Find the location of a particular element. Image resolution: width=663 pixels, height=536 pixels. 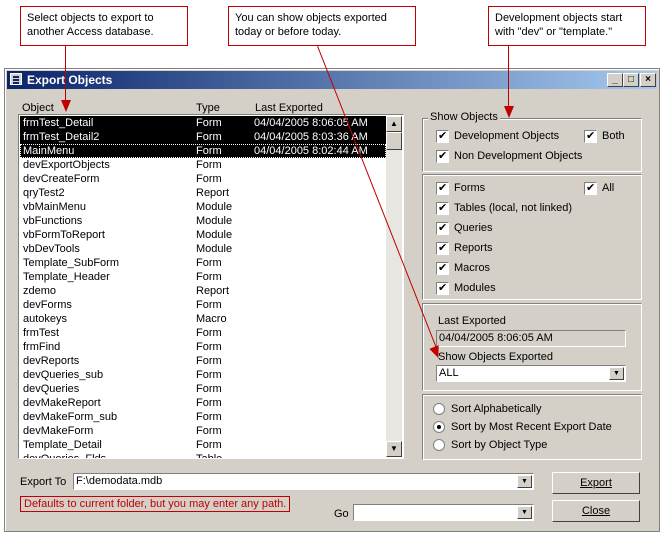

export-button: Export is located at coordinates (596, 483).